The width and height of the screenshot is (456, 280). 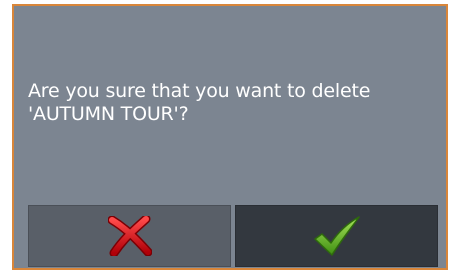 I want to click on green-checkmark-icon, so click(x=337, y=236).